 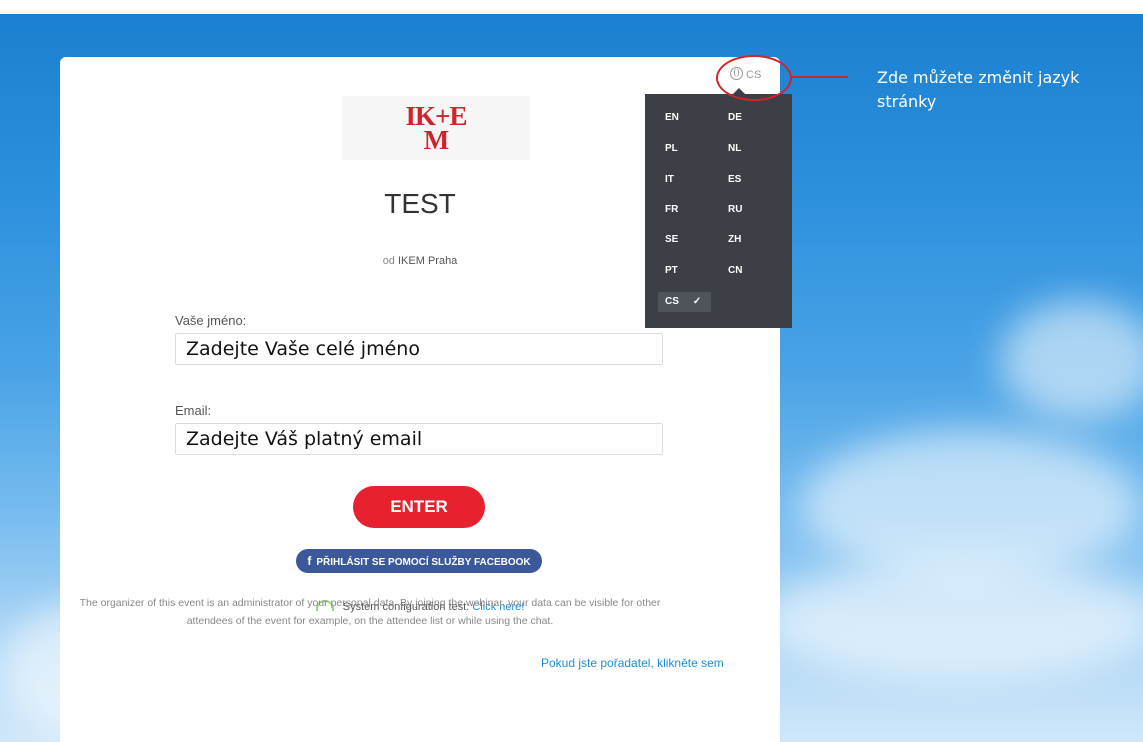 I want to click on organizer-name: IKEM Praha, so click(x=428, y=261).